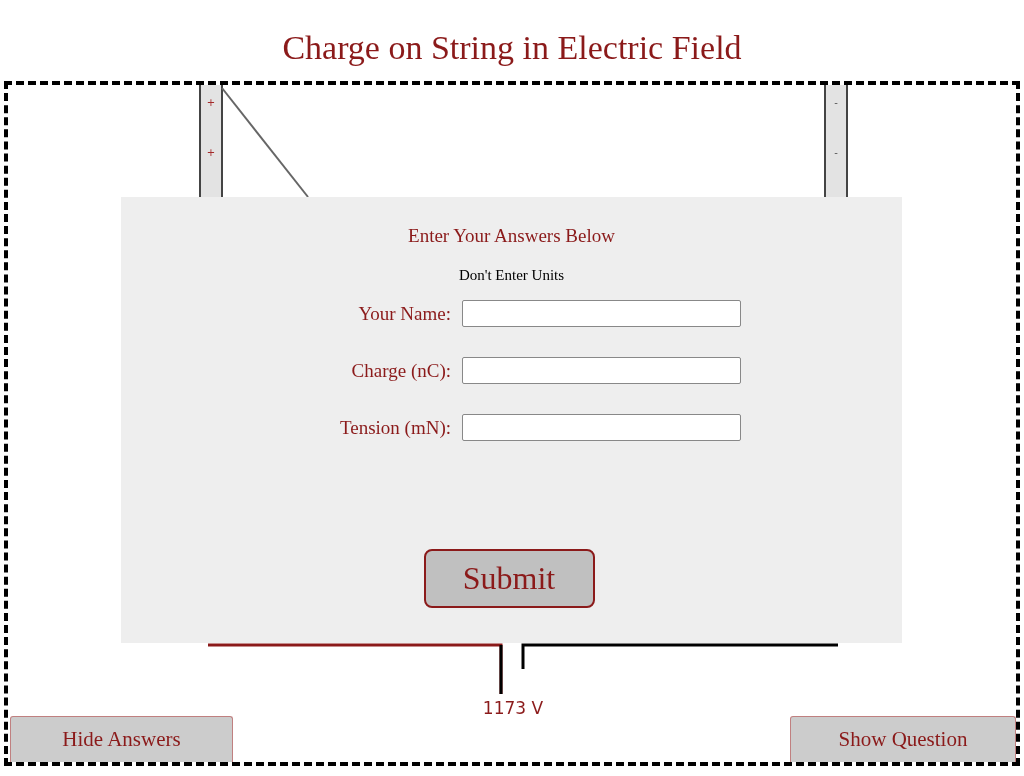 The width and height of the screenshot is (1024, 776). I want to click on voltage-label: 1173 V, so click(513, 708).